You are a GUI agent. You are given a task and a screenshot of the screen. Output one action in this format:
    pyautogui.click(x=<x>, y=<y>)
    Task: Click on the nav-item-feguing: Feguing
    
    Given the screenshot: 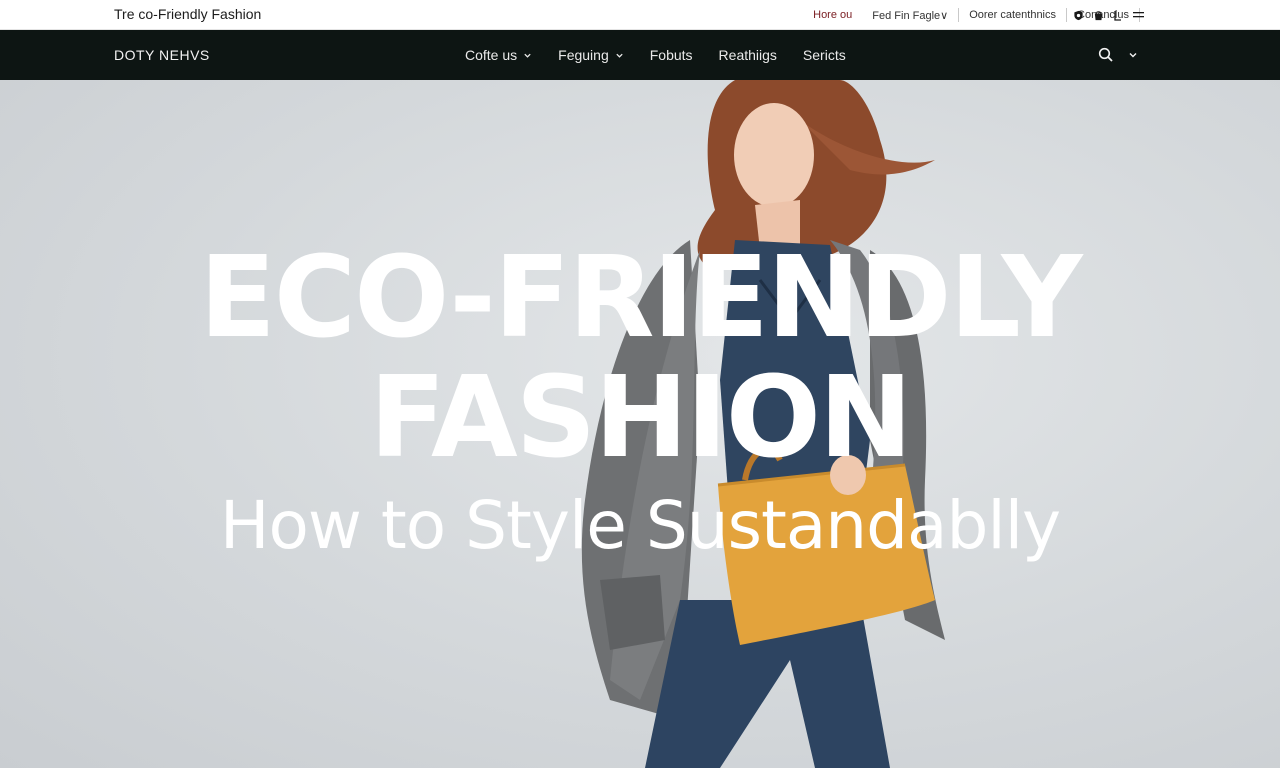 What is the action you would take?
    pyautogui.click(x=591, y=55)
    